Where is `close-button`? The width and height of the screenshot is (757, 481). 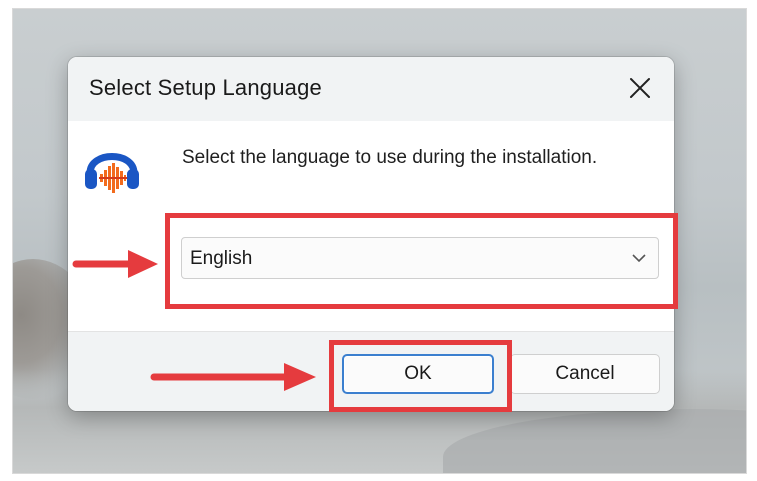
close-button is located at coordinates (640, 88).